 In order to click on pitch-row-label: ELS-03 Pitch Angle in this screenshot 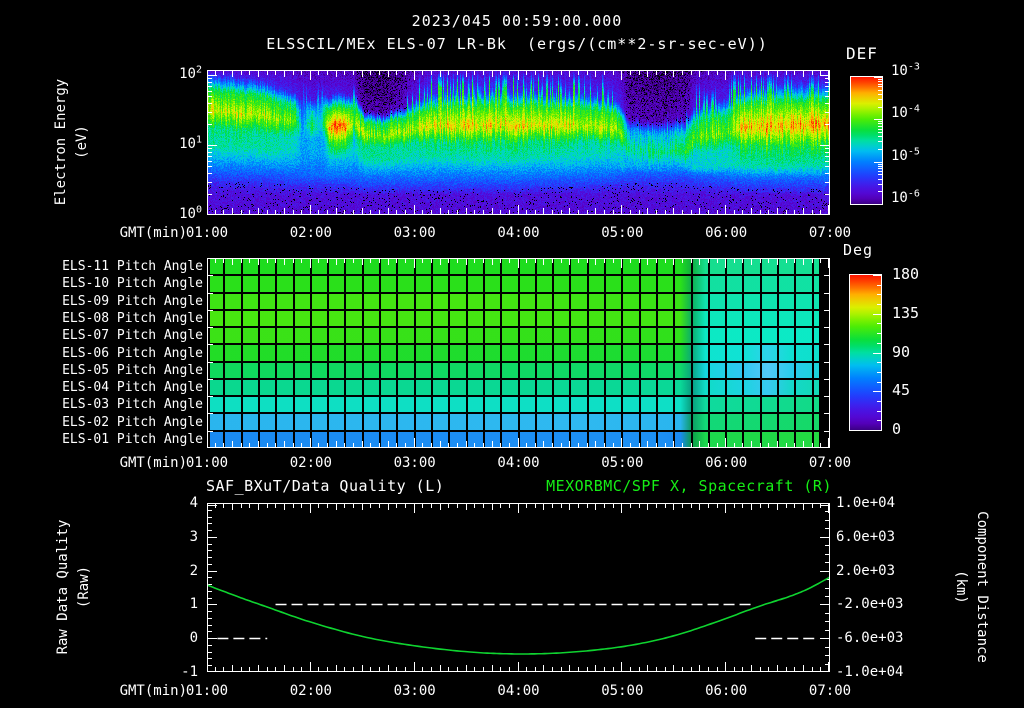, I will do `click(132, 405)`.